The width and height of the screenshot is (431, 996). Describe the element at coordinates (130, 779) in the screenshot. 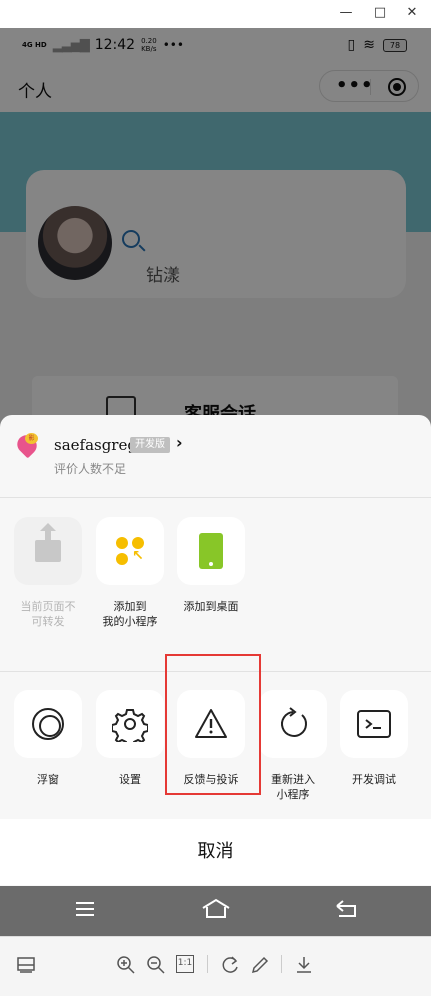

I see `action-label: 设置` at that location.